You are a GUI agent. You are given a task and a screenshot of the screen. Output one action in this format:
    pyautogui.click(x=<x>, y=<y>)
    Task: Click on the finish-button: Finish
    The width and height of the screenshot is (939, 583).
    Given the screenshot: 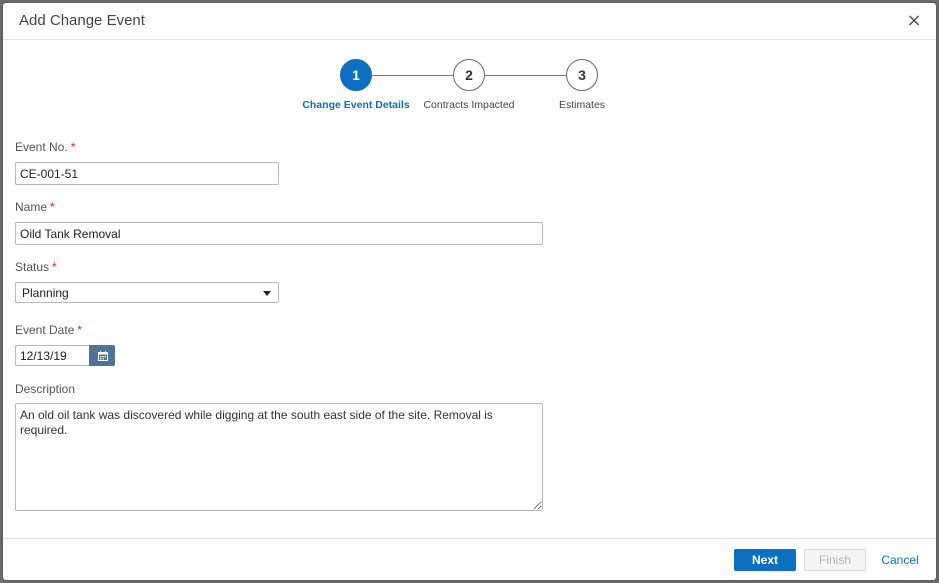 What is the action you would take?
    pyautogui.click(x=835, y=560)
    